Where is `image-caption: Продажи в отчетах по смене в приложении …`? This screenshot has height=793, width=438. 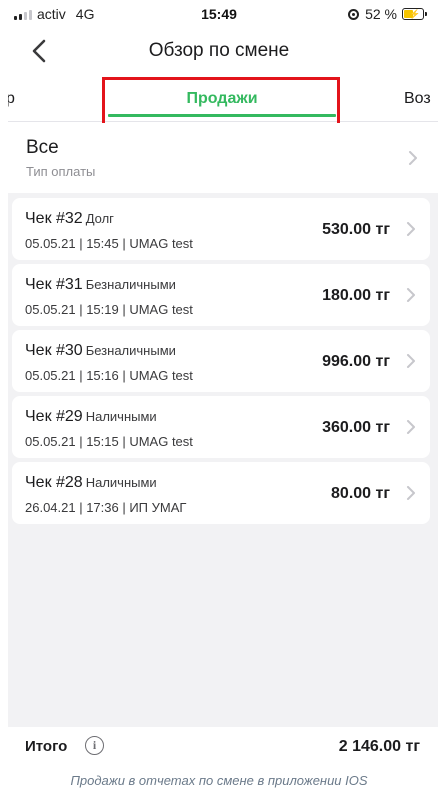
image-caption: Продажи в отчетах по смене в приложении … is located at coordinates (219, 780).